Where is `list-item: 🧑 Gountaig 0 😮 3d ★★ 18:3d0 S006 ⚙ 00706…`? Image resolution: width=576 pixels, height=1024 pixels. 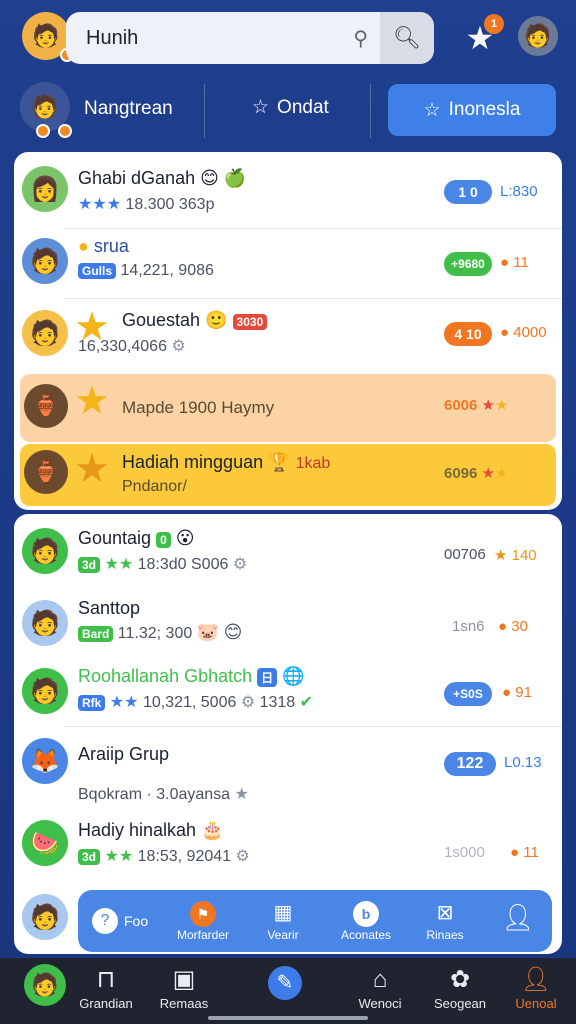 list-item: 🧑 Gountaig 0 😮 3d ★★ 18:3d0 S006 ⚙ 00706… is located at coordinates (288, 555).